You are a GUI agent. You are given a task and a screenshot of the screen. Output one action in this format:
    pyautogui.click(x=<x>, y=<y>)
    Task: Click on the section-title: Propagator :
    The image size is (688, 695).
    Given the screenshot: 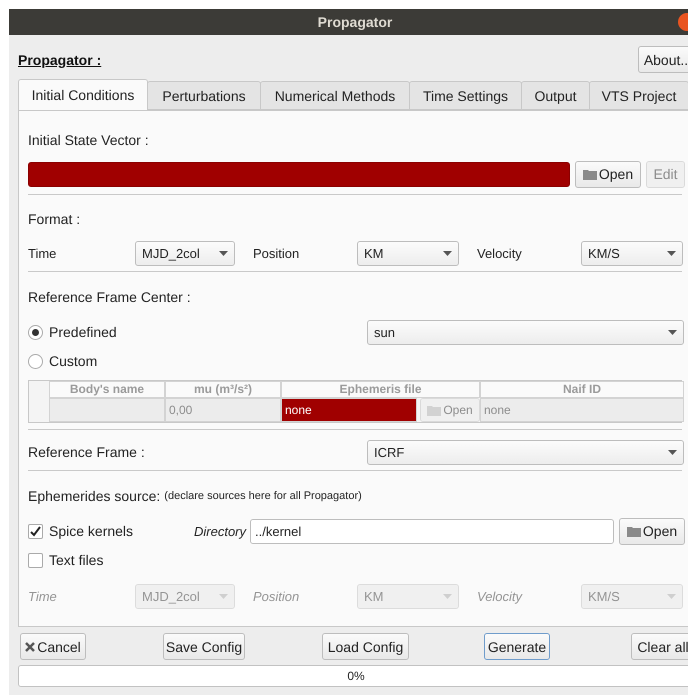 What is the action you would take?
    pyautogui.click(x=60, y=60)
    